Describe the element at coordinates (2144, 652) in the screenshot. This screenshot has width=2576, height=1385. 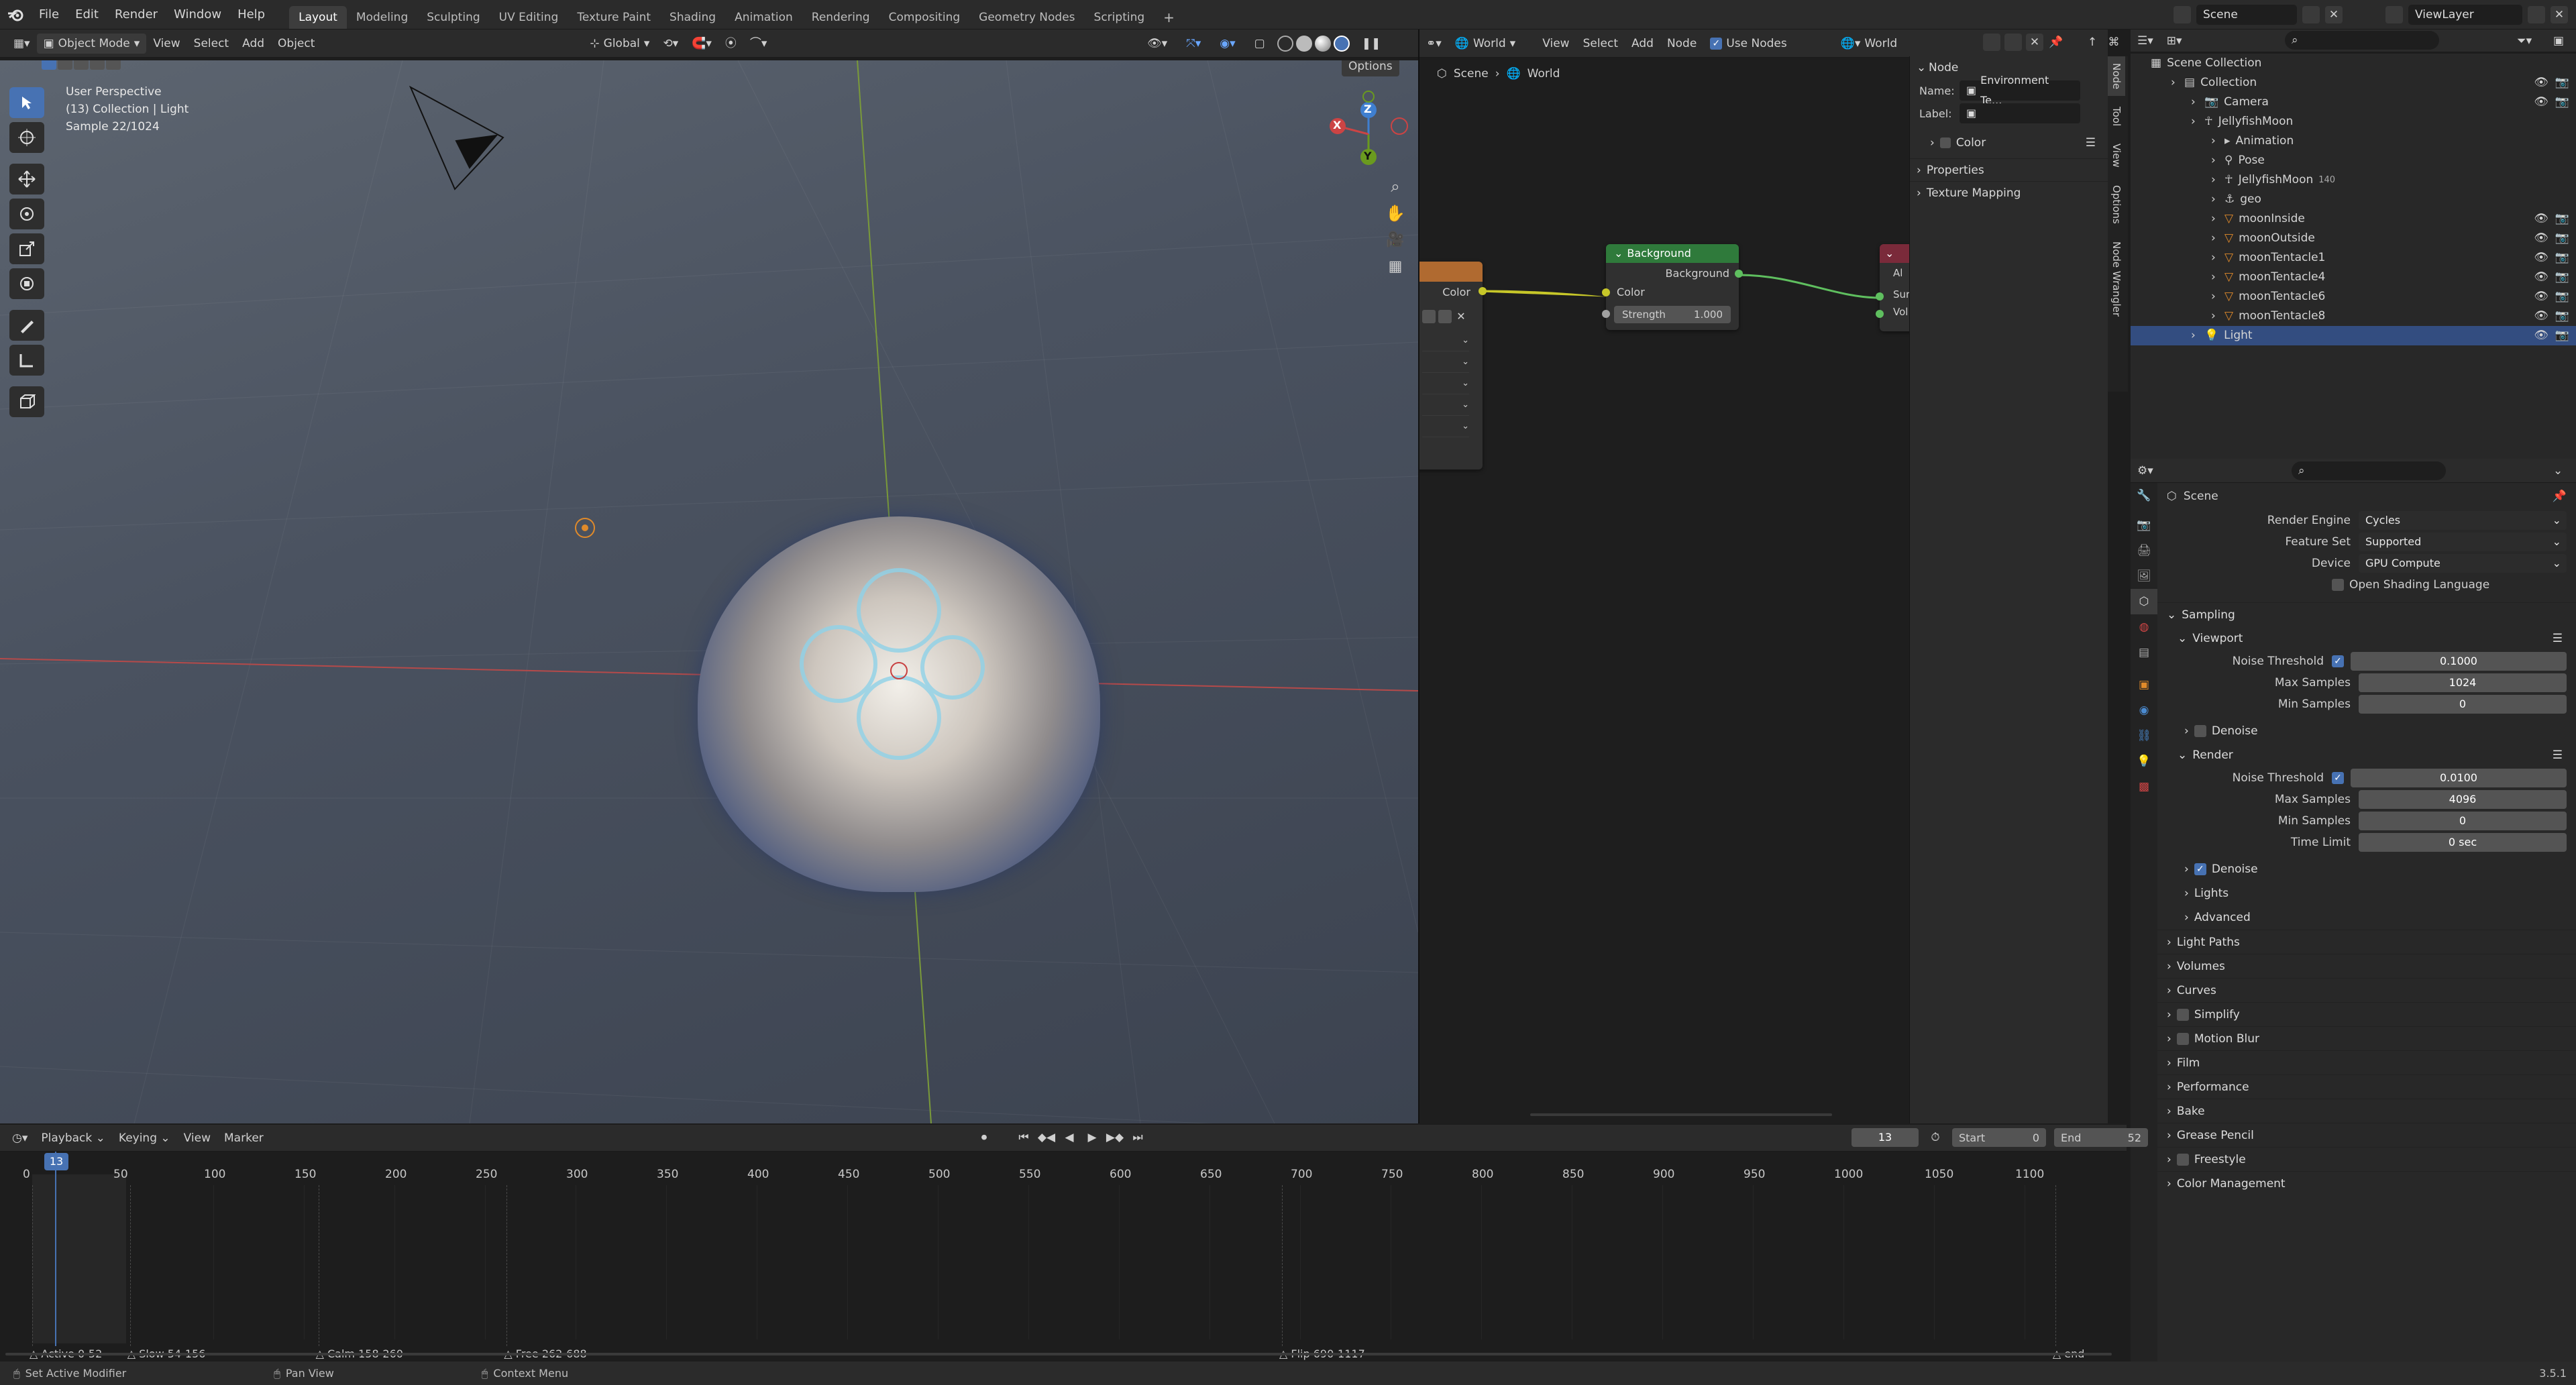
I see `collection-tab-icon: ▤` at that location.